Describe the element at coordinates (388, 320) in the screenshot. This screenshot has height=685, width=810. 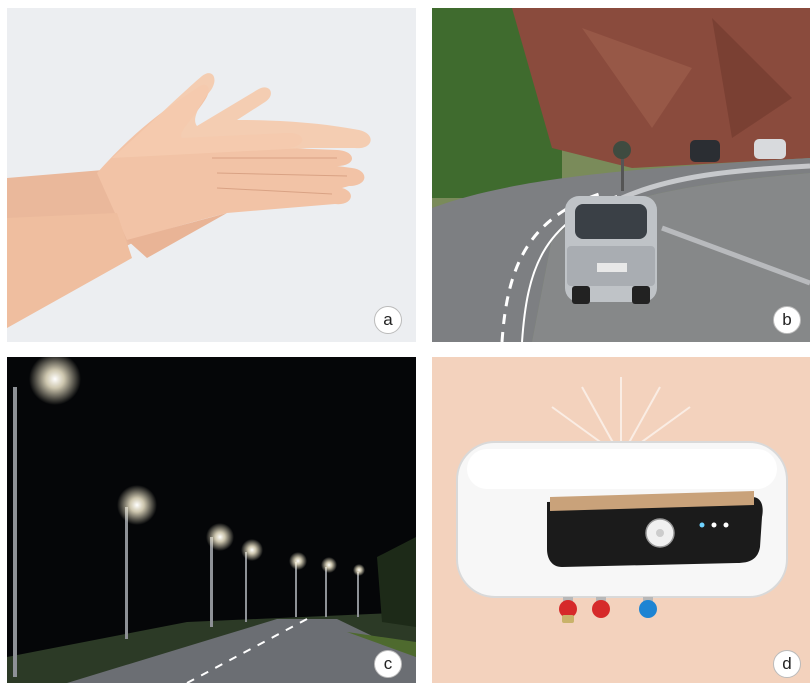
I see `panel-label-a: a` at that location.